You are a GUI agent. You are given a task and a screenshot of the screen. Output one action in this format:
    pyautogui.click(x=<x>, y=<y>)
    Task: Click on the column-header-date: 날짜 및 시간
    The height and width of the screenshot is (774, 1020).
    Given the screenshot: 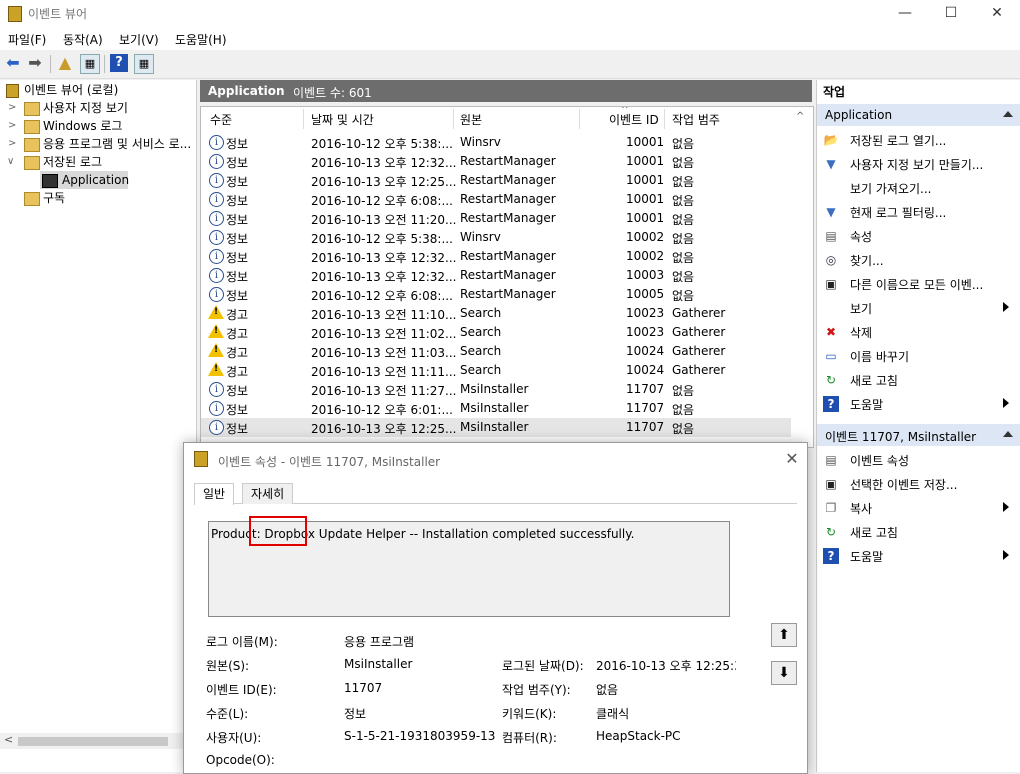 What is the action you would take?
    pyautogui.click(x=342, y=120)
    